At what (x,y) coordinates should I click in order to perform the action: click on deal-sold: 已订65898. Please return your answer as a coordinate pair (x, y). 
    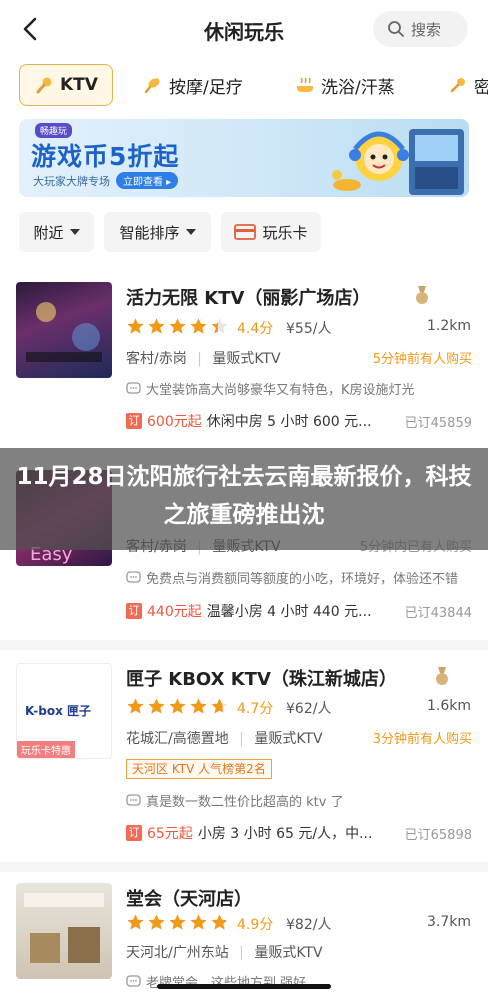
    Looking at the image, I should click on (438, 835).